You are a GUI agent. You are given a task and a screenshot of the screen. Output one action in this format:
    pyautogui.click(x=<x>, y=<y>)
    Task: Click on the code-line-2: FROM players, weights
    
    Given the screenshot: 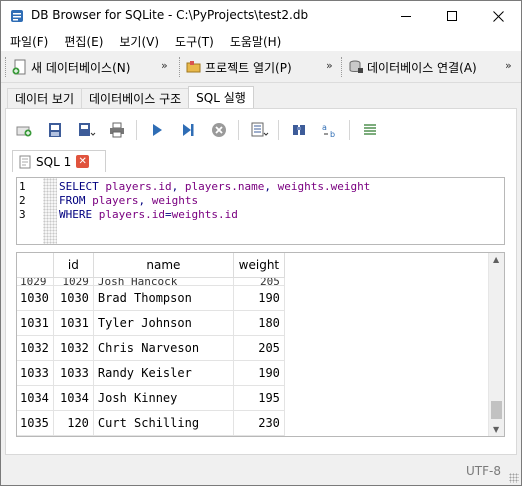 What is the action you would take?
    pyautogui.click(x=128, y=200)
    